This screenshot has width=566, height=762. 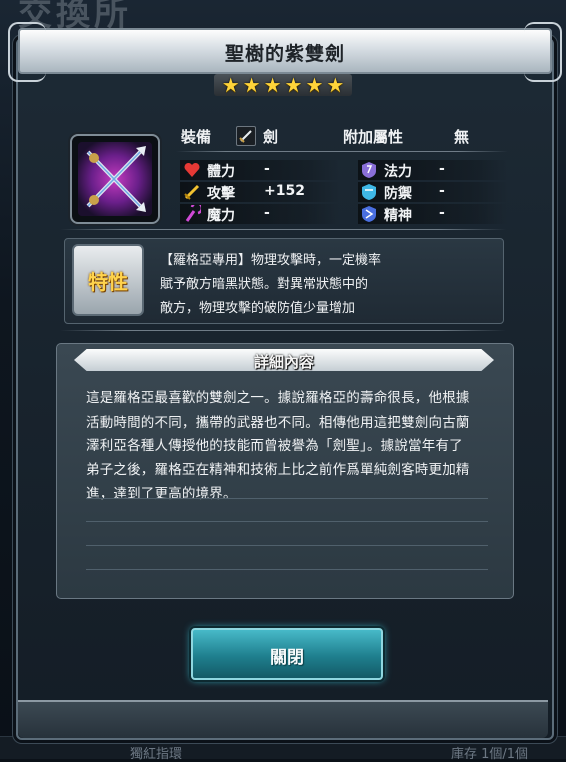 I want to click on stat-defense-value: -, so click(x=442, y=191).